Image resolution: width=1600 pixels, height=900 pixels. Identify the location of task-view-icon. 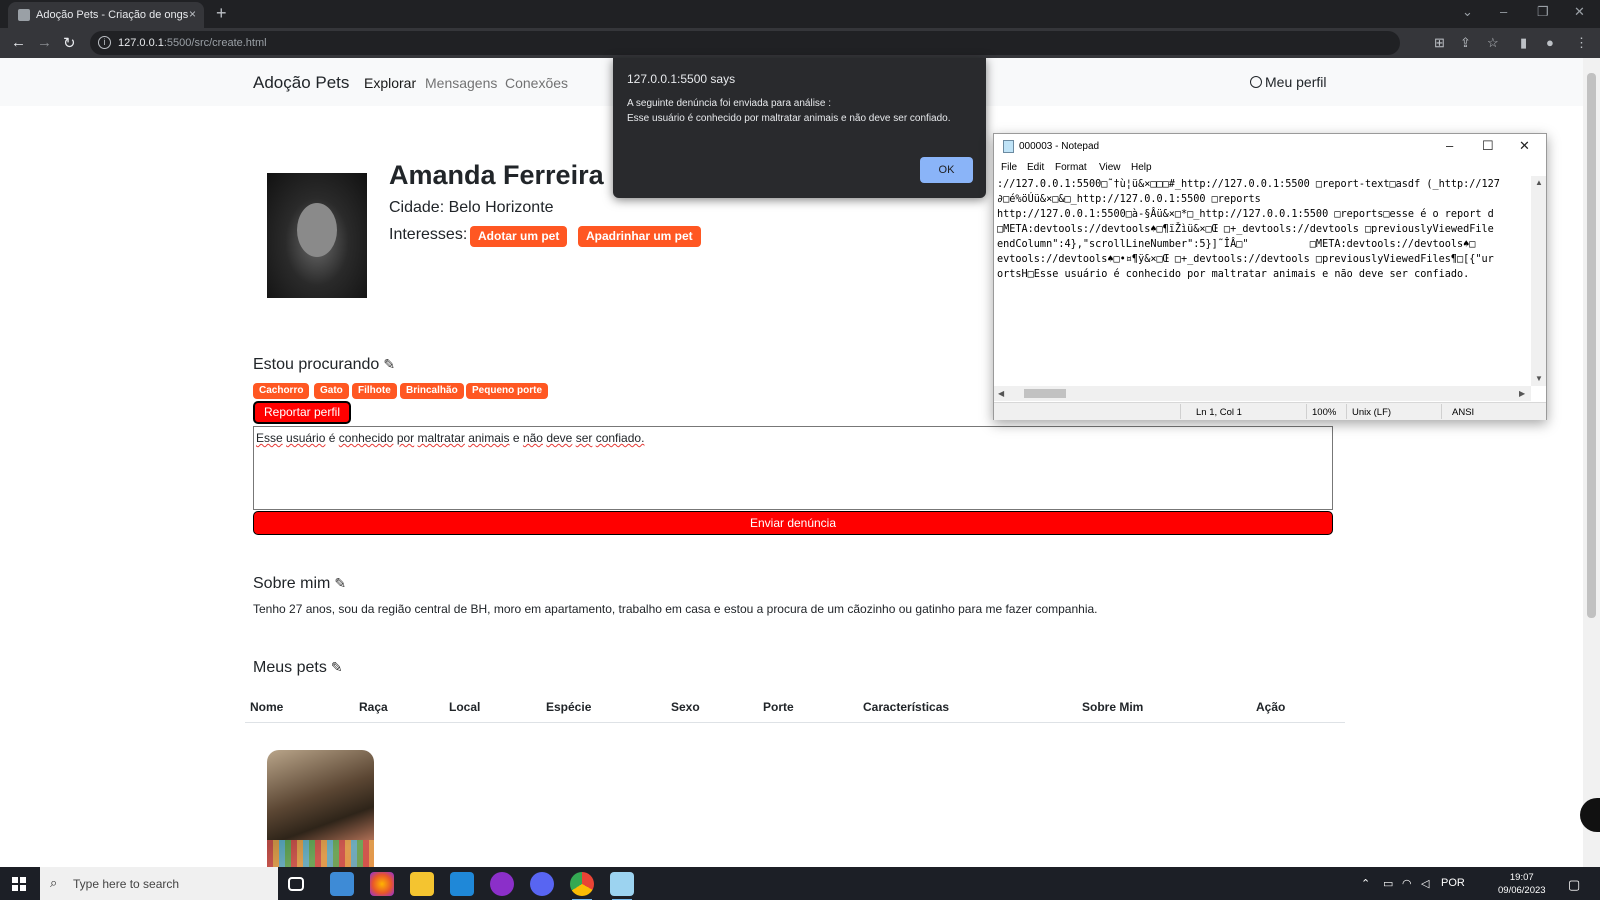
(296, 884).